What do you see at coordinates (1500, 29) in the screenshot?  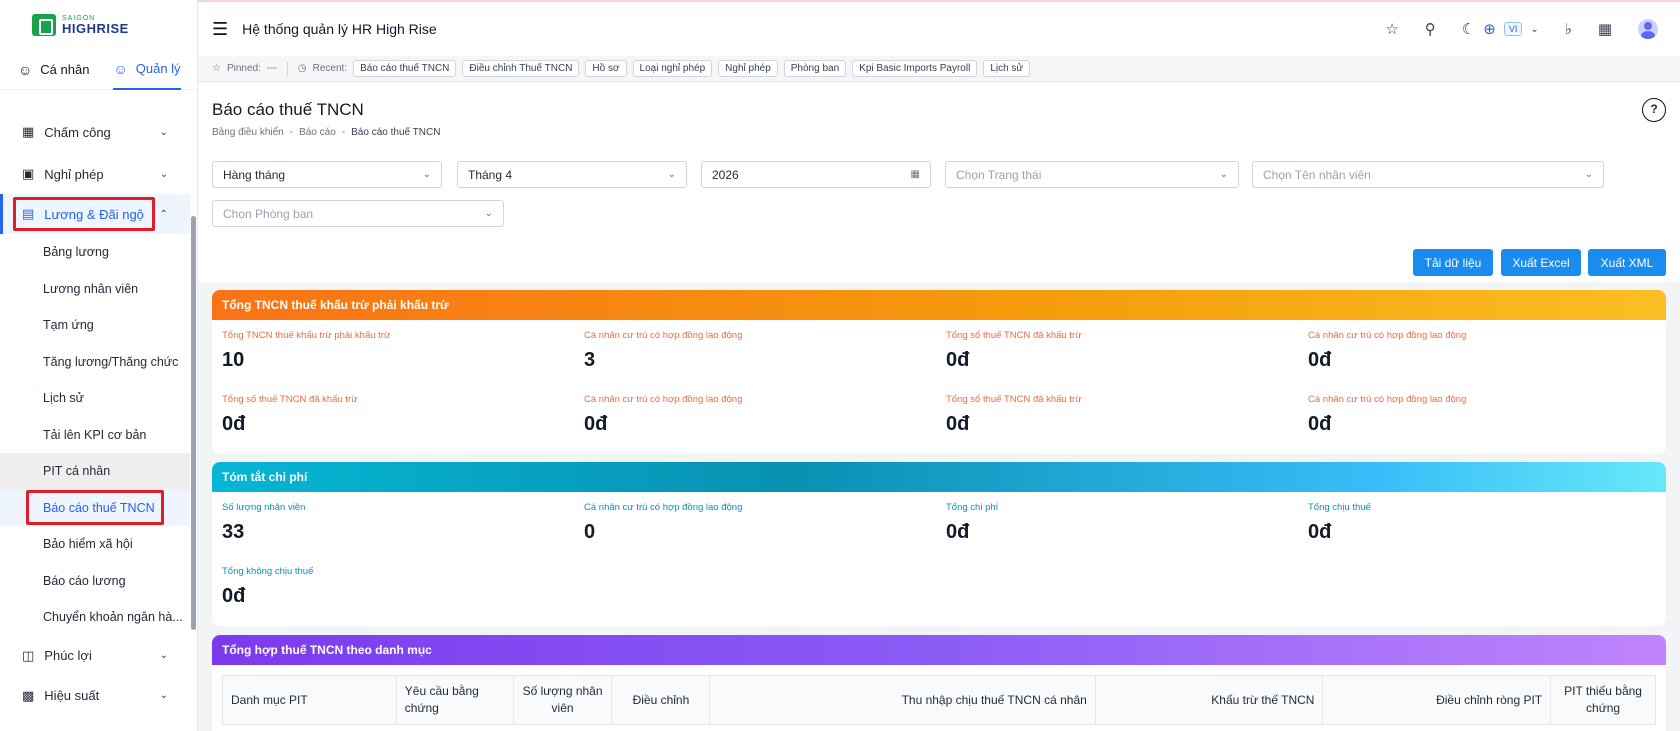 I see `moon-icon: ☾ ⊕ VI ⌄` at bounding box center [1500, 29].